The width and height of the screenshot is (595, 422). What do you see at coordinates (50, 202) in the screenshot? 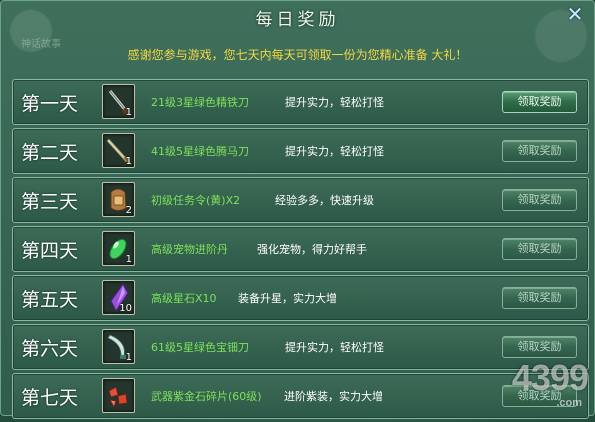
I see `day-label: 第三天` at bounding box center [50, 202].